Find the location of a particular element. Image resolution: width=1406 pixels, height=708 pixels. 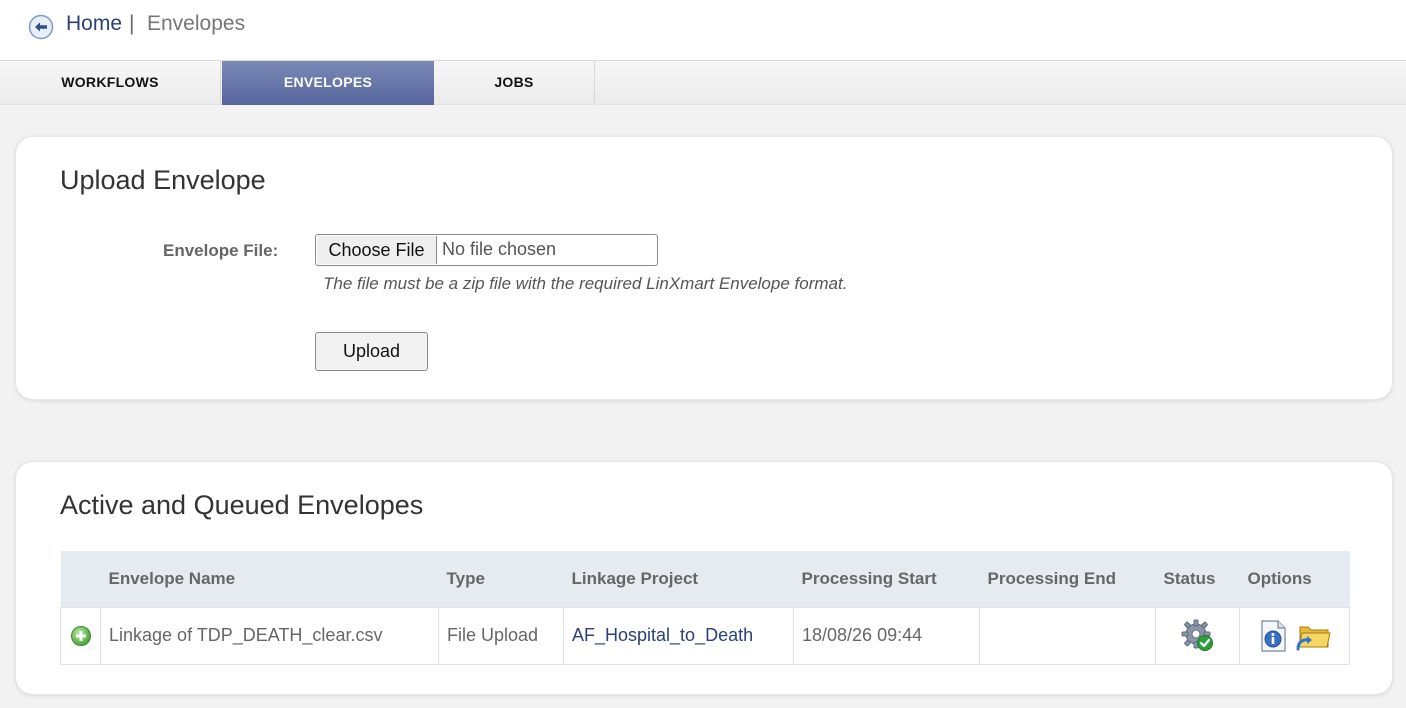

tab-envelopes: ENVELOPES is located at coordinates (328, 83).